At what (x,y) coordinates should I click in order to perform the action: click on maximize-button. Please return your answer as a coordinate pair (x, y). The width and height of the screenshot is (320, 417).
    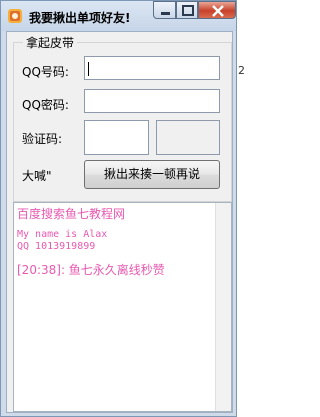
    Looking at the image, I should click on (187, 10).